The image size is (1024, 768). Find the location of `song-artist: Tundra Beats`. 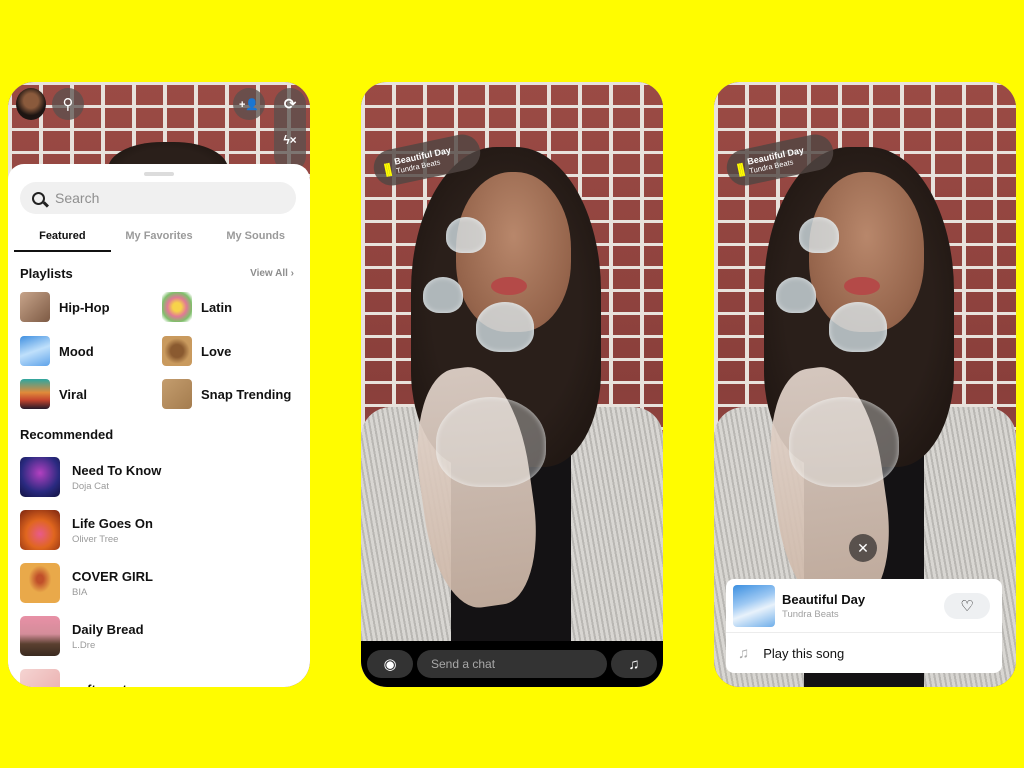

song-artist: Tundra Beats is located at coordinates (810, 614).